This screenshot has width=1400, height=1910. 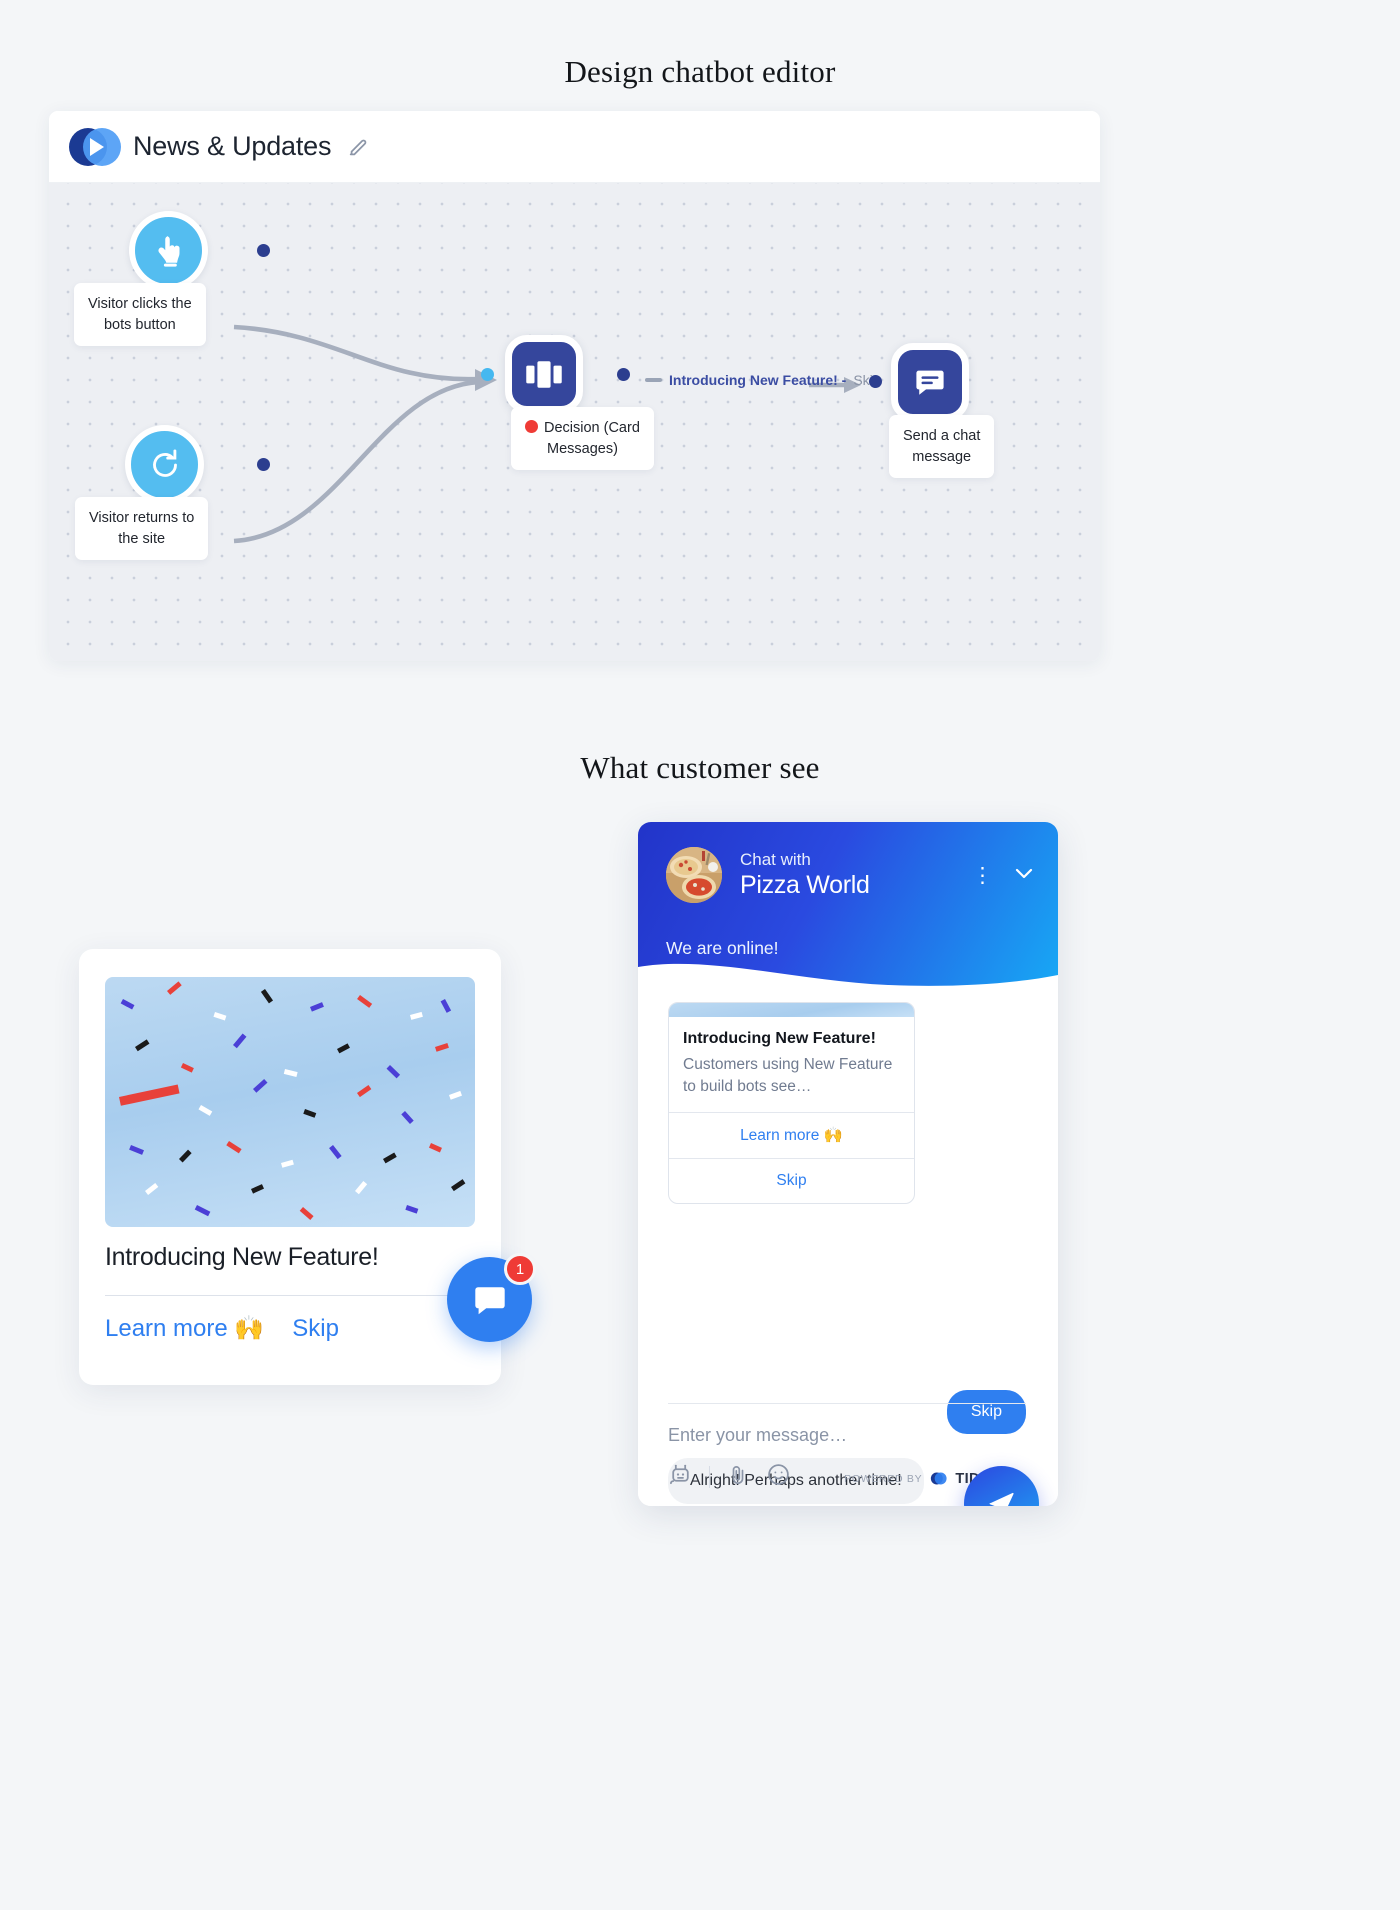 I want to click on flow-node-decision-card-messages: Decision (Card Messages), so click(x=567, y=403).